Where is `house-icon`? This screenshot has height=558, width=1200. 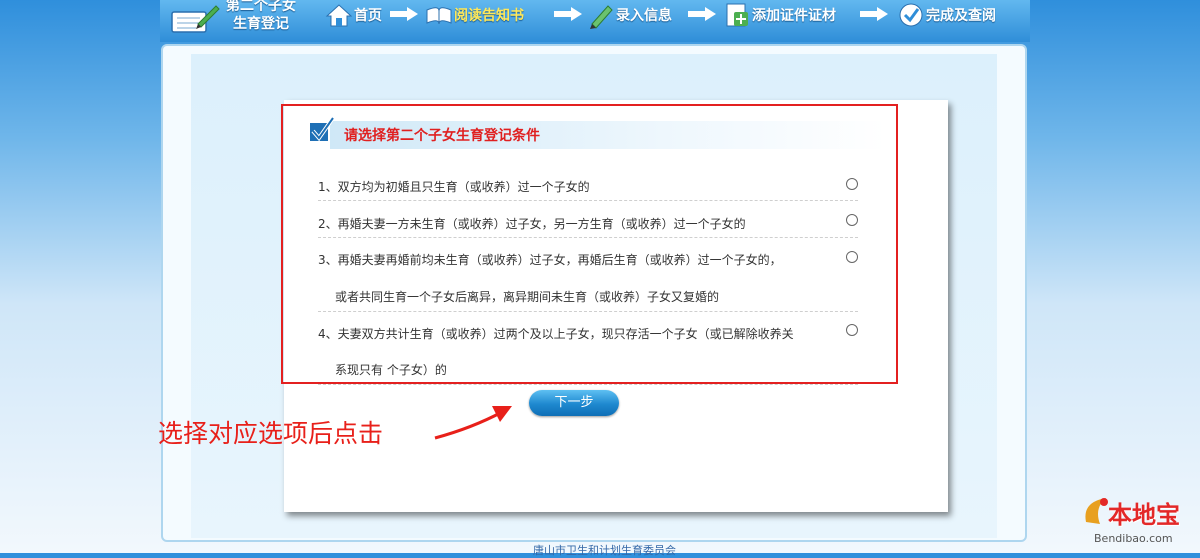
house-icon is located at coordinates (339, 15).